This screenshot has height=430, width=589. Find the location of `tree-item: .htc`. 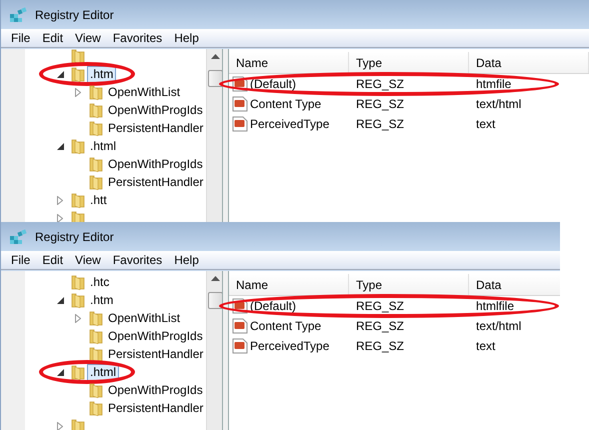

tree-item: .htc is located at coordinates (99, 282).